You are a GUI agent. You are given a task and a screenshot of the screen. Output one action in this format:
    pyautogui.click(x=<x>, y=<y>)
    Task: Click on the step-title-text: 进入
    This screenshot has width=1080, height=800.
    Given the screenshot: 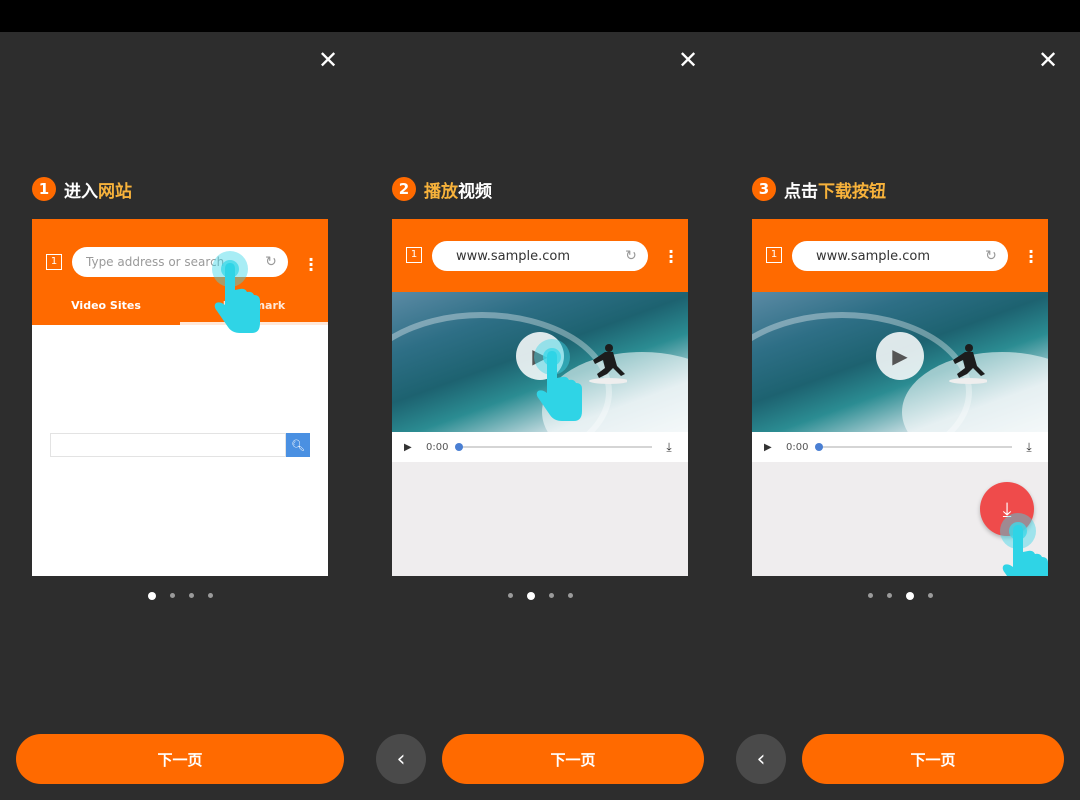 What is the action you would take?
    pyautogui.click(x=81, y=191)
    